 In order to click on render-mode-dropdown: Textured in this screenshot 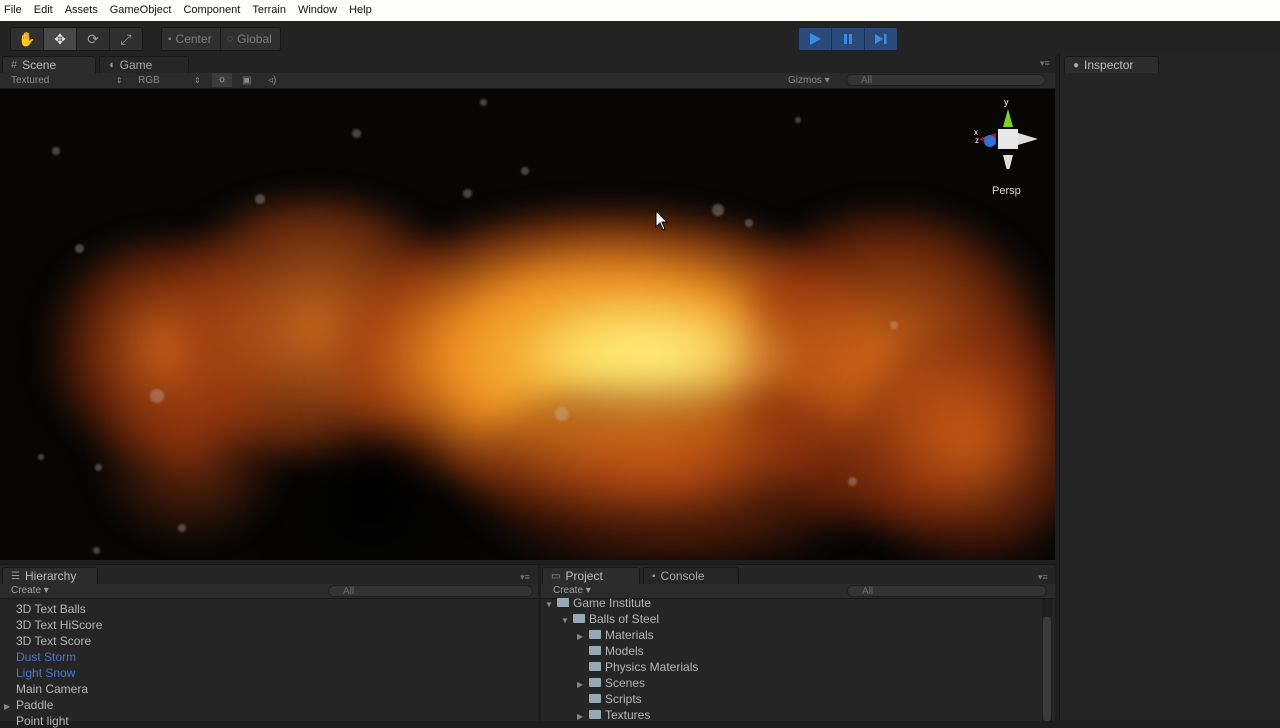, I will do `click(30, 80)`.